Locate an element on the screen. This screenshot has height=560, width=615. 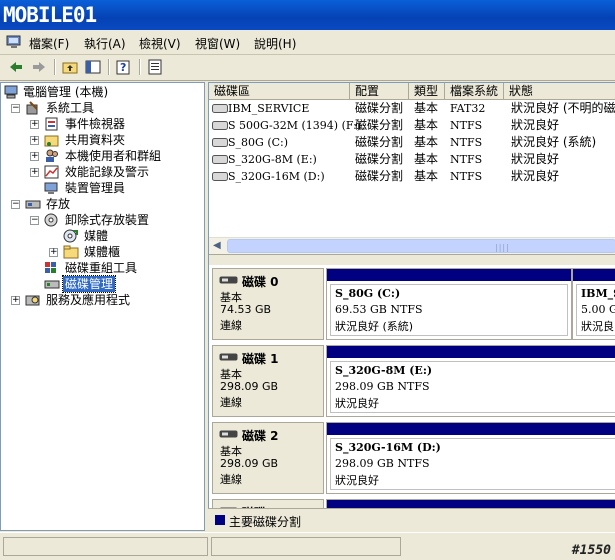
folder-up-icon is located at coordinates (70, 68).